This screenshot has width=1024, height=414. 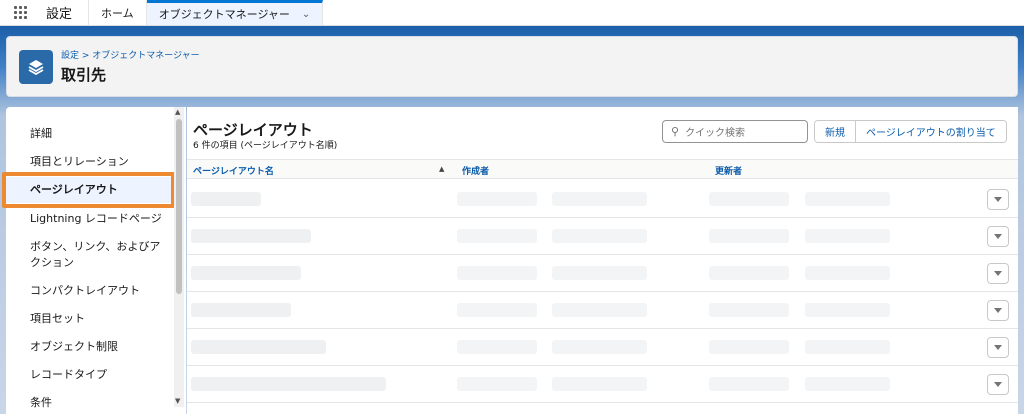 What do you see at coordinates (65, 12) in the screenshot?
I see `app-name: 設定` at bounding box center [65, 12].